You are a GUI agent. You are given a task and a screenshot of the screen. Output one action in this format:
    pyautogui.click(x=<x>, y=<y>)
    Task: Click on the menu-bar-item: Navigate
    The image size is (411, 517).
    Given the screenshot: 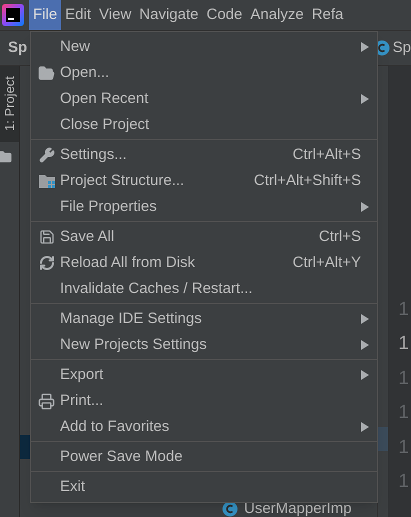 What is the action you would take?
    pyautogui.click(x=168, y=15)
    